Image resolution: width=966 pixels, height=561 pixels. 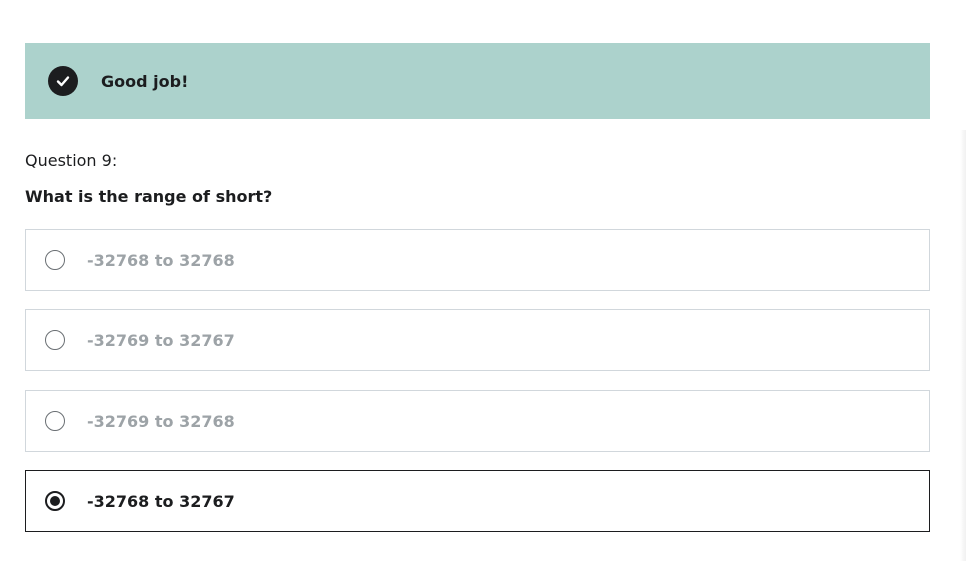 What do you see at coordinates (71, 160) in the screenshot?
I see `question-number: Question 9:` at bounding box center [71, 160].